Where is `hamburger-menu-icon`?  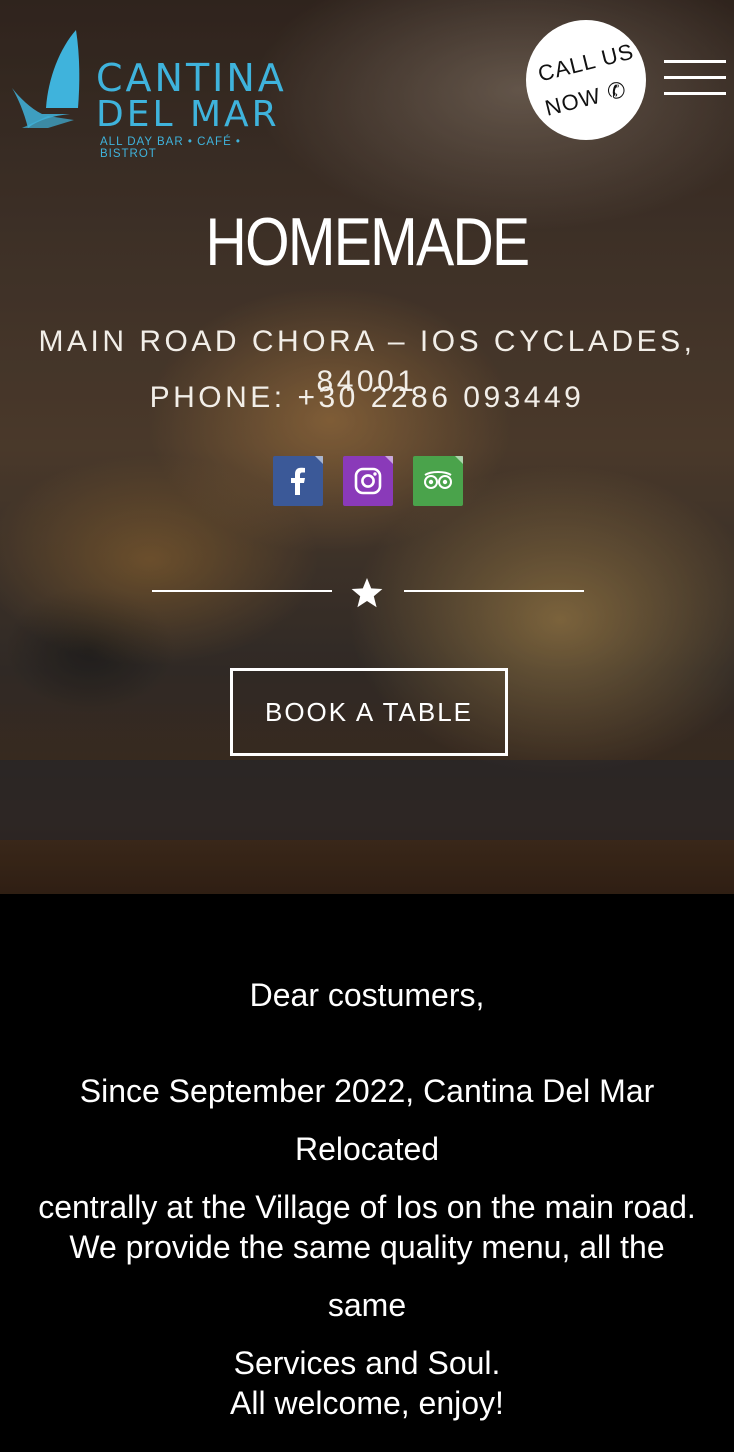
hamburger-menu-icon is located at coordinates (695, 78).